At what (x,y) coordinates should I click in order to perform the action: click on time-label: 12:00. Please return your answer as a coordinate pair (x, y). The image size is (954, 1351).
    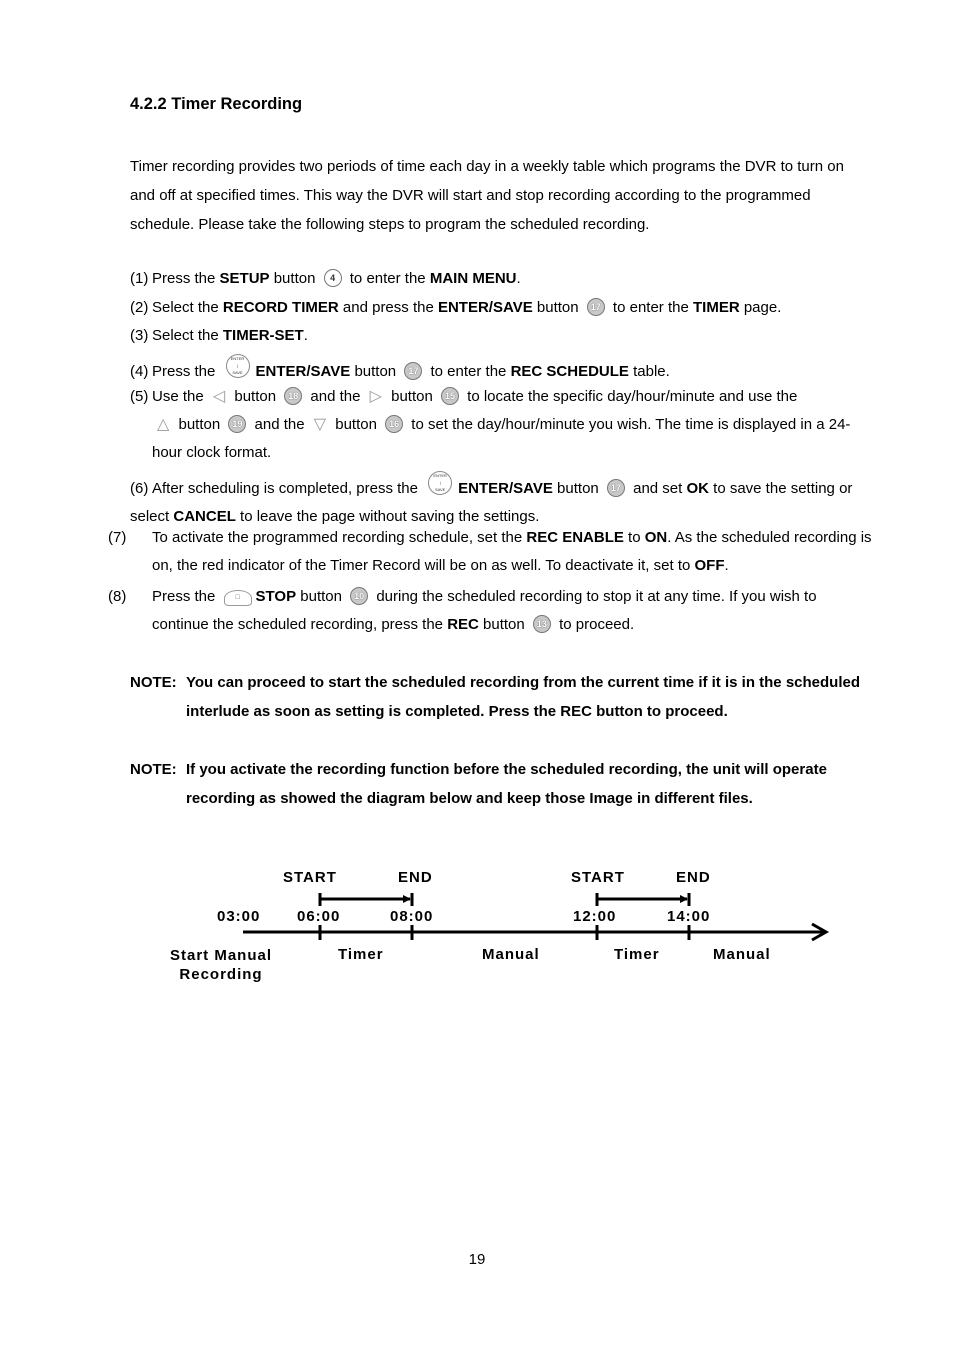
    Looking at the image, I should click on (595, 916).